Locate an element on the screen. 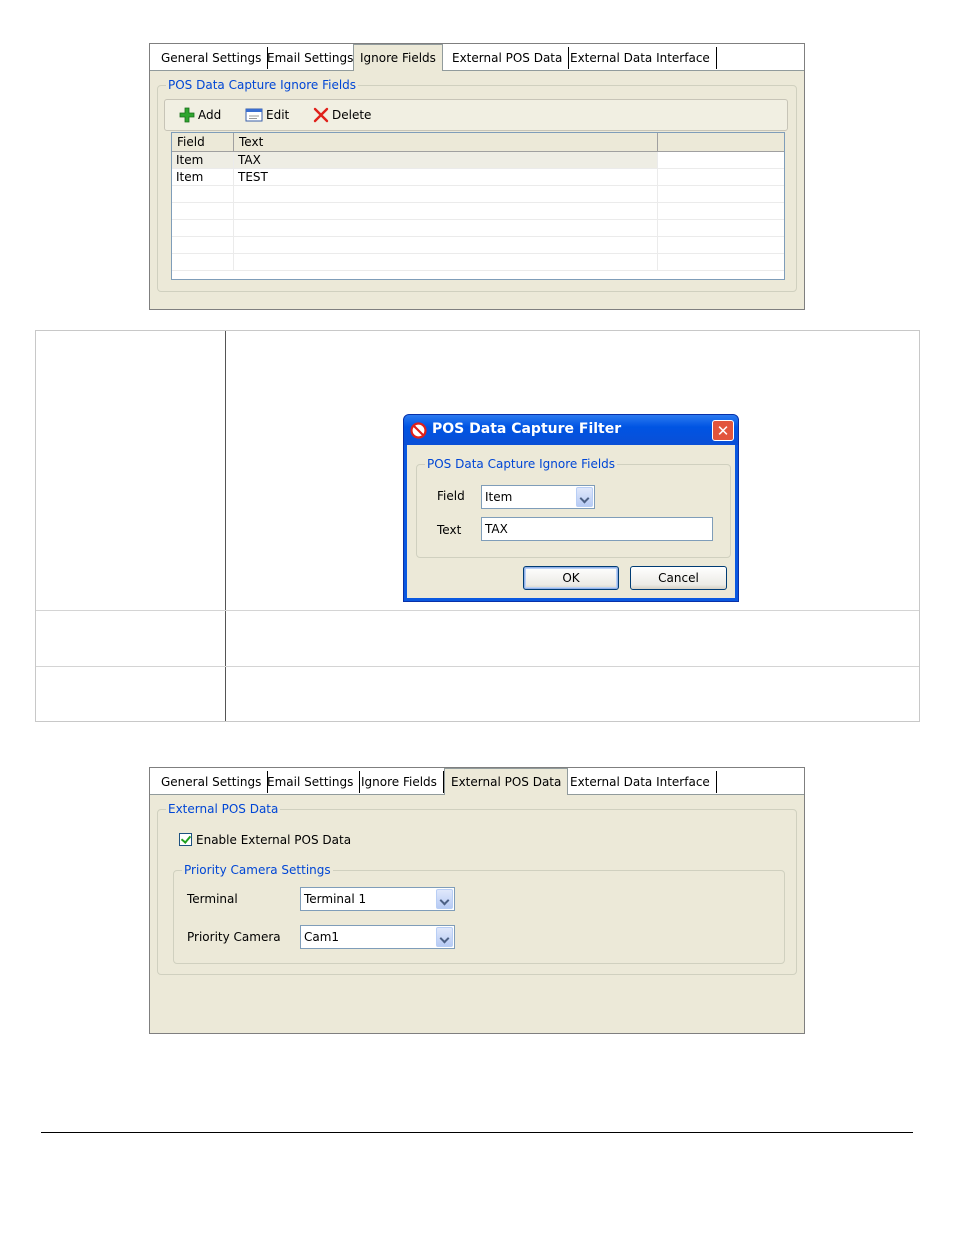  ignore-fields-toolbar: Add Edit Delete is located at coordinates (476, 115).